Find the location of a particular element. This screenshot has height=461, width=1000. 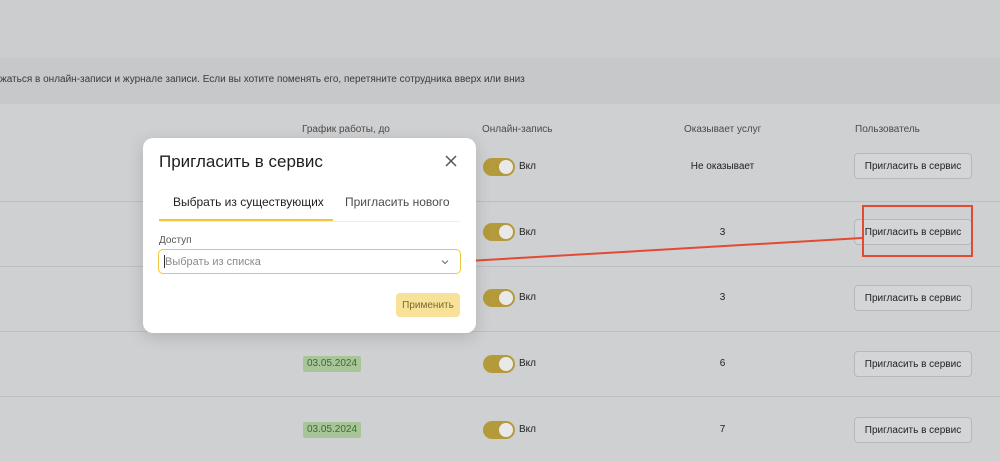

close-icon is located at coordinates (451, 161).